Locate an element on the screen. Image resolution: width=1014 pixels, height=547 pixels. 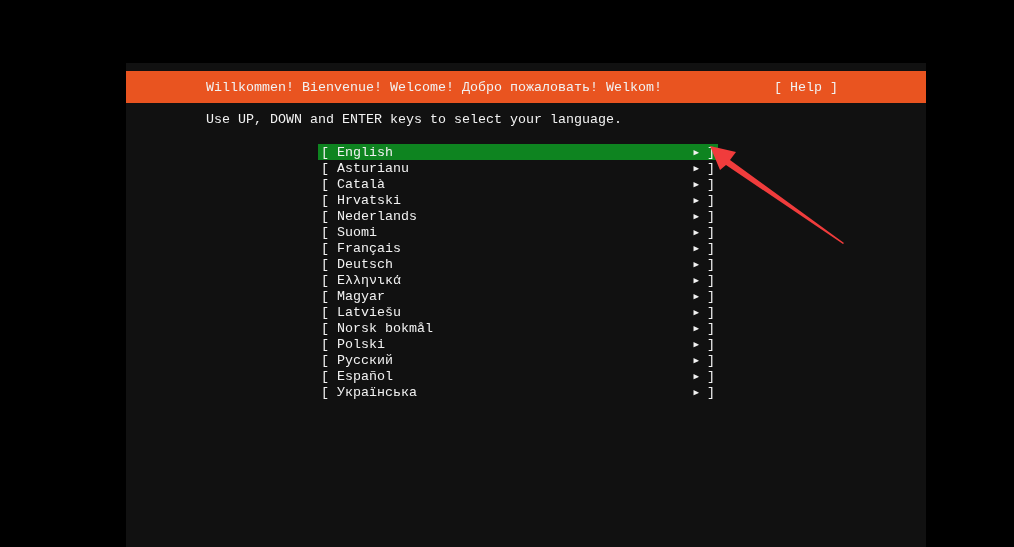
language-option: [ Polski ▶ ] is located at coordinates (518, 344).